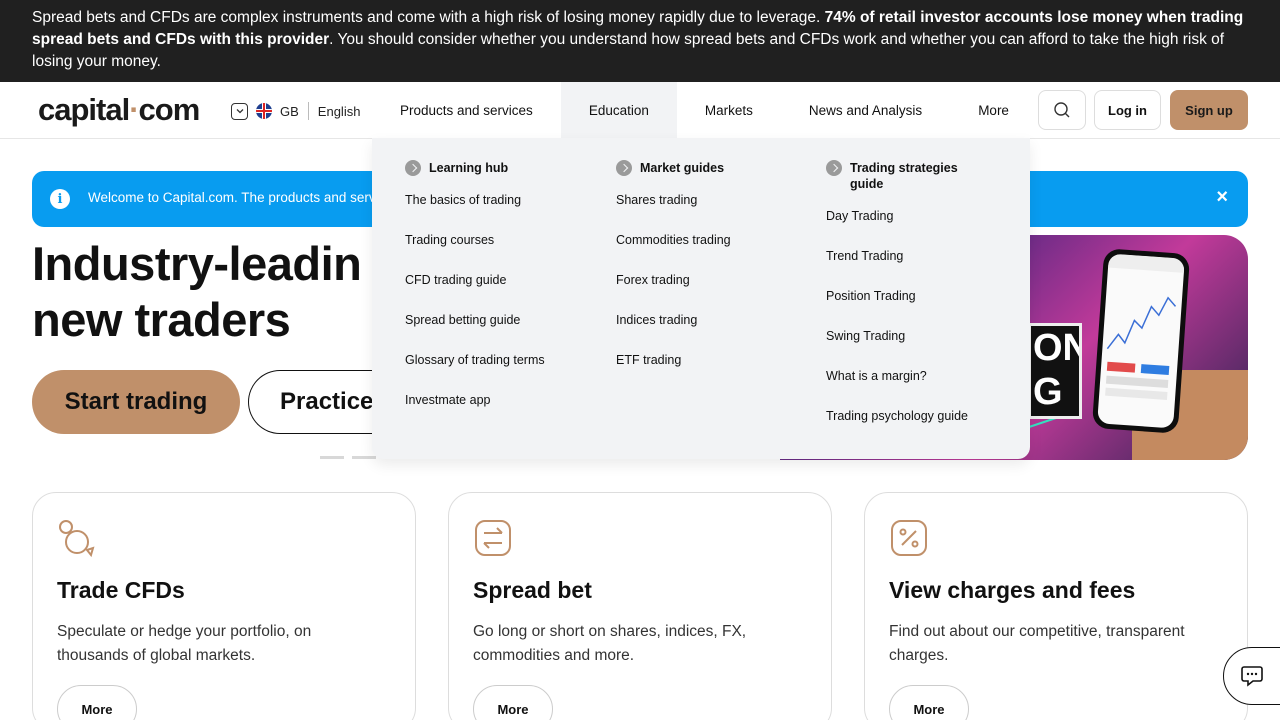  I want to click on menu-link: ETF trading, so click(673, 373).